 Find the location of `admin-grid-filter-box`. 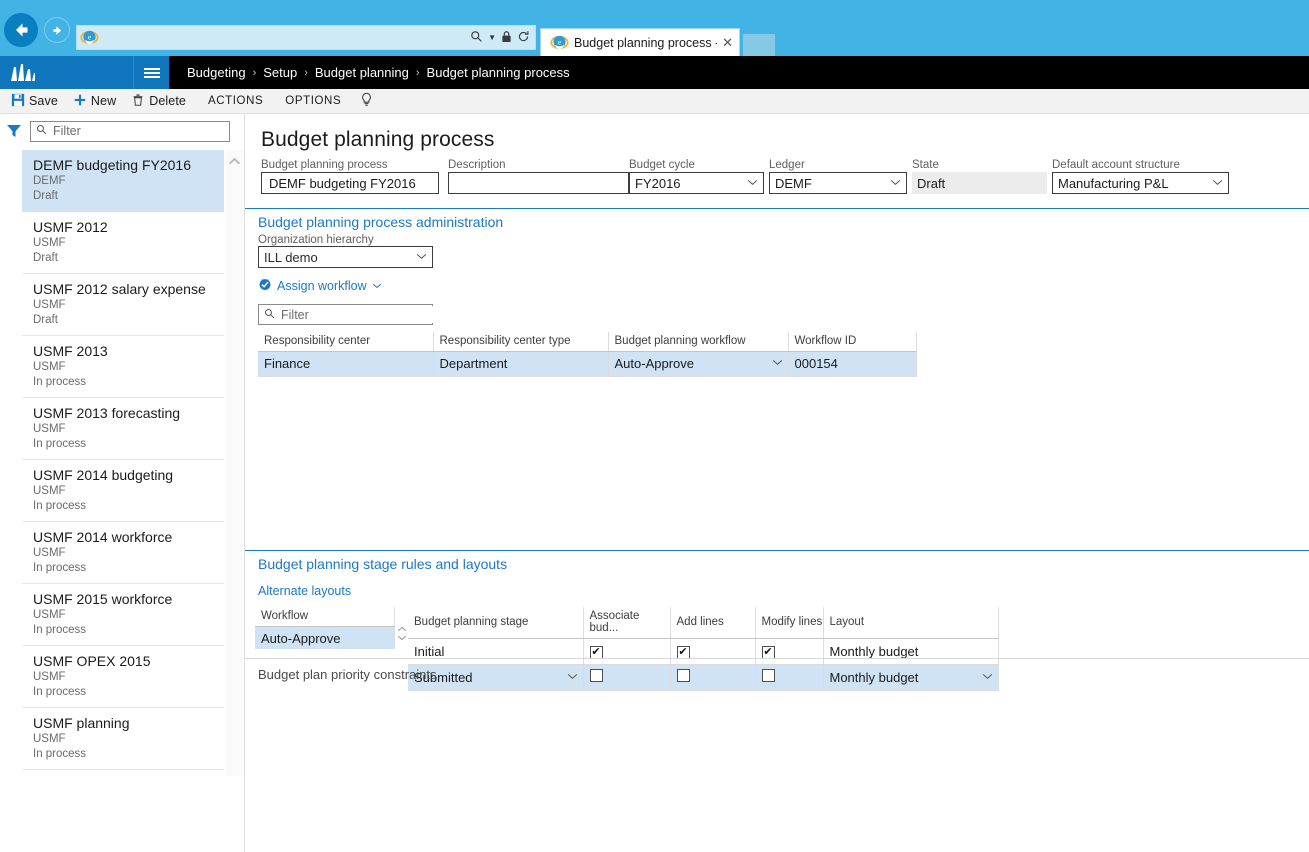

admin-grid-filter-box is located at coordinates (351, 314).